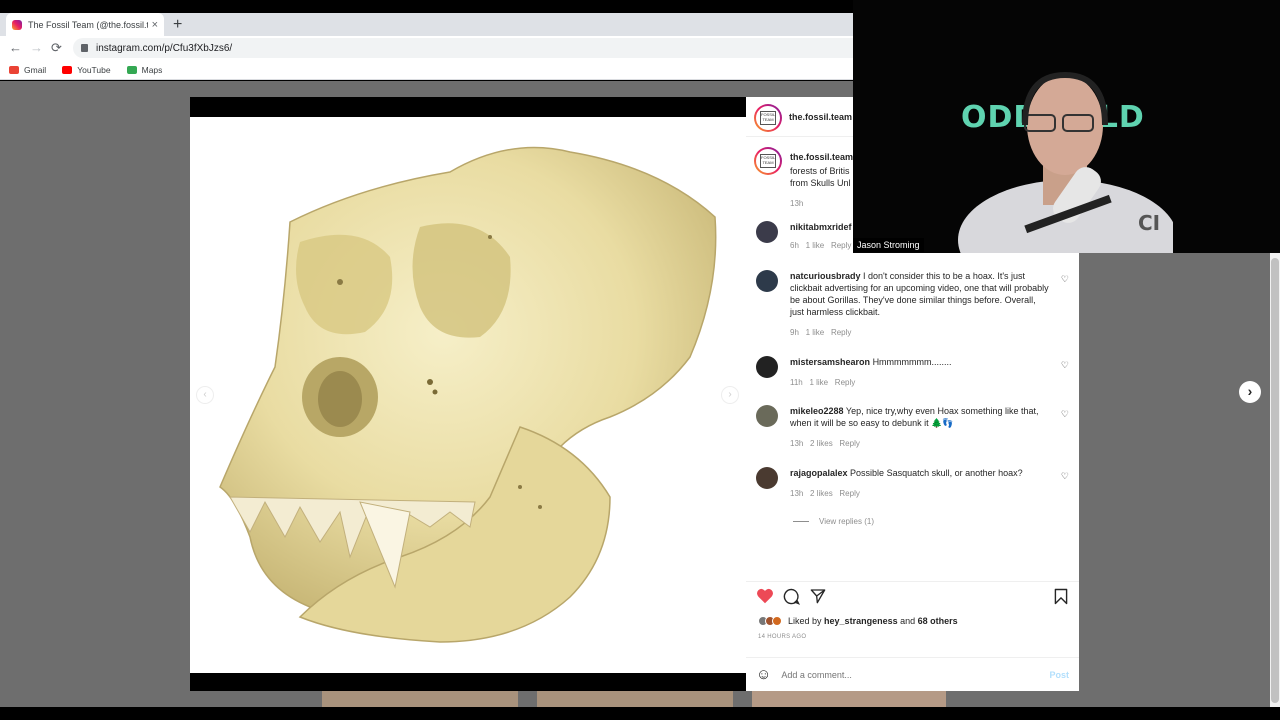  I want to click on browser-tab: The Fossil Team (@the.fossil.team ×, so click(85, 24).